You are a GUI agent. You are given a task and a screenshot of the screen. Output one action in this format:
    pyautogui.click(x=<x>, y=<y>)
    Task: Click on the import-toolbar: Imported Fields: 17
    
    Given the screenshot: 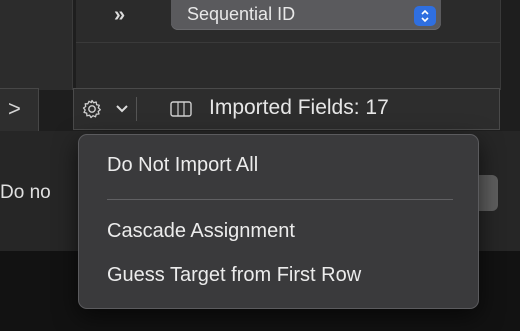 What is the action you would take?
    pyautogui.click(x=286, y=109)
    